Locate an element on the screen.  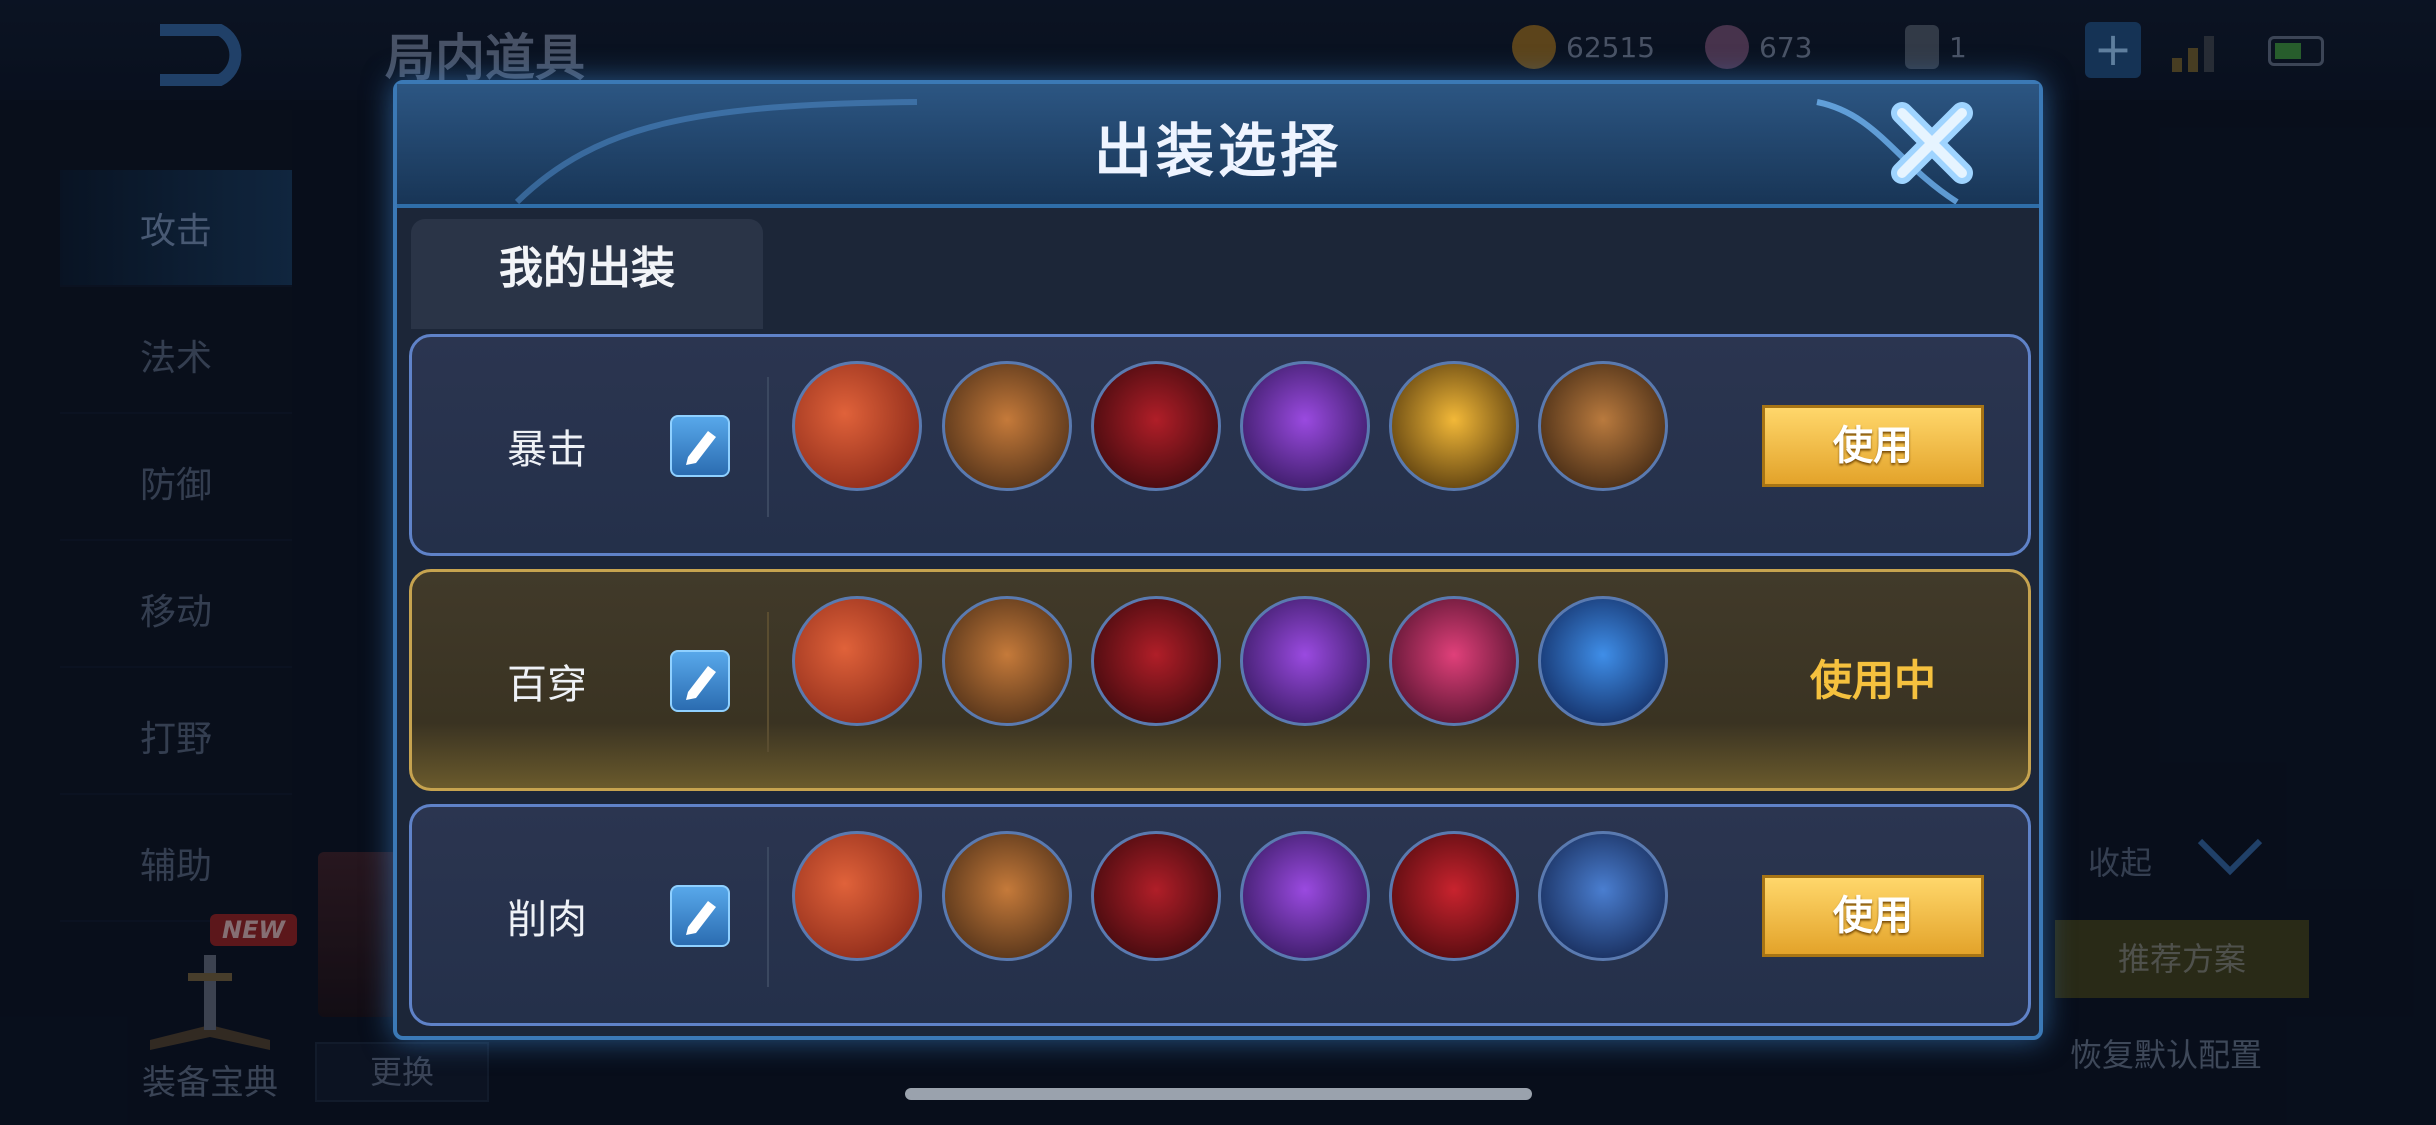
magenta-blade-item is located at coordinates (1454, 661).